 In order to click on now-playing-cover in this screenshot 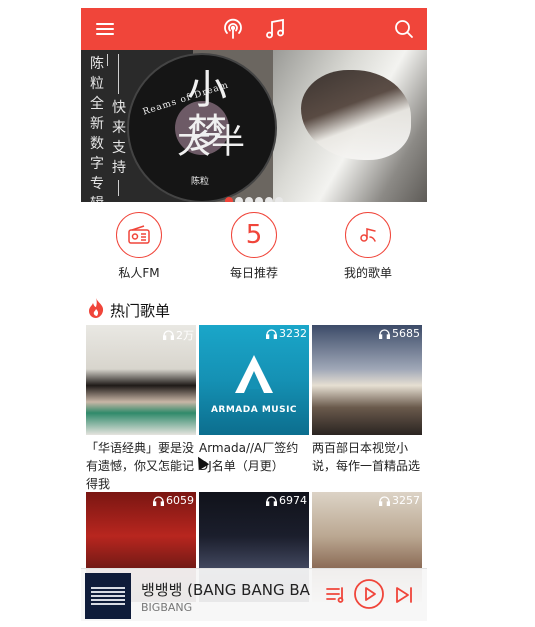, I will do `click(108, 596)`.